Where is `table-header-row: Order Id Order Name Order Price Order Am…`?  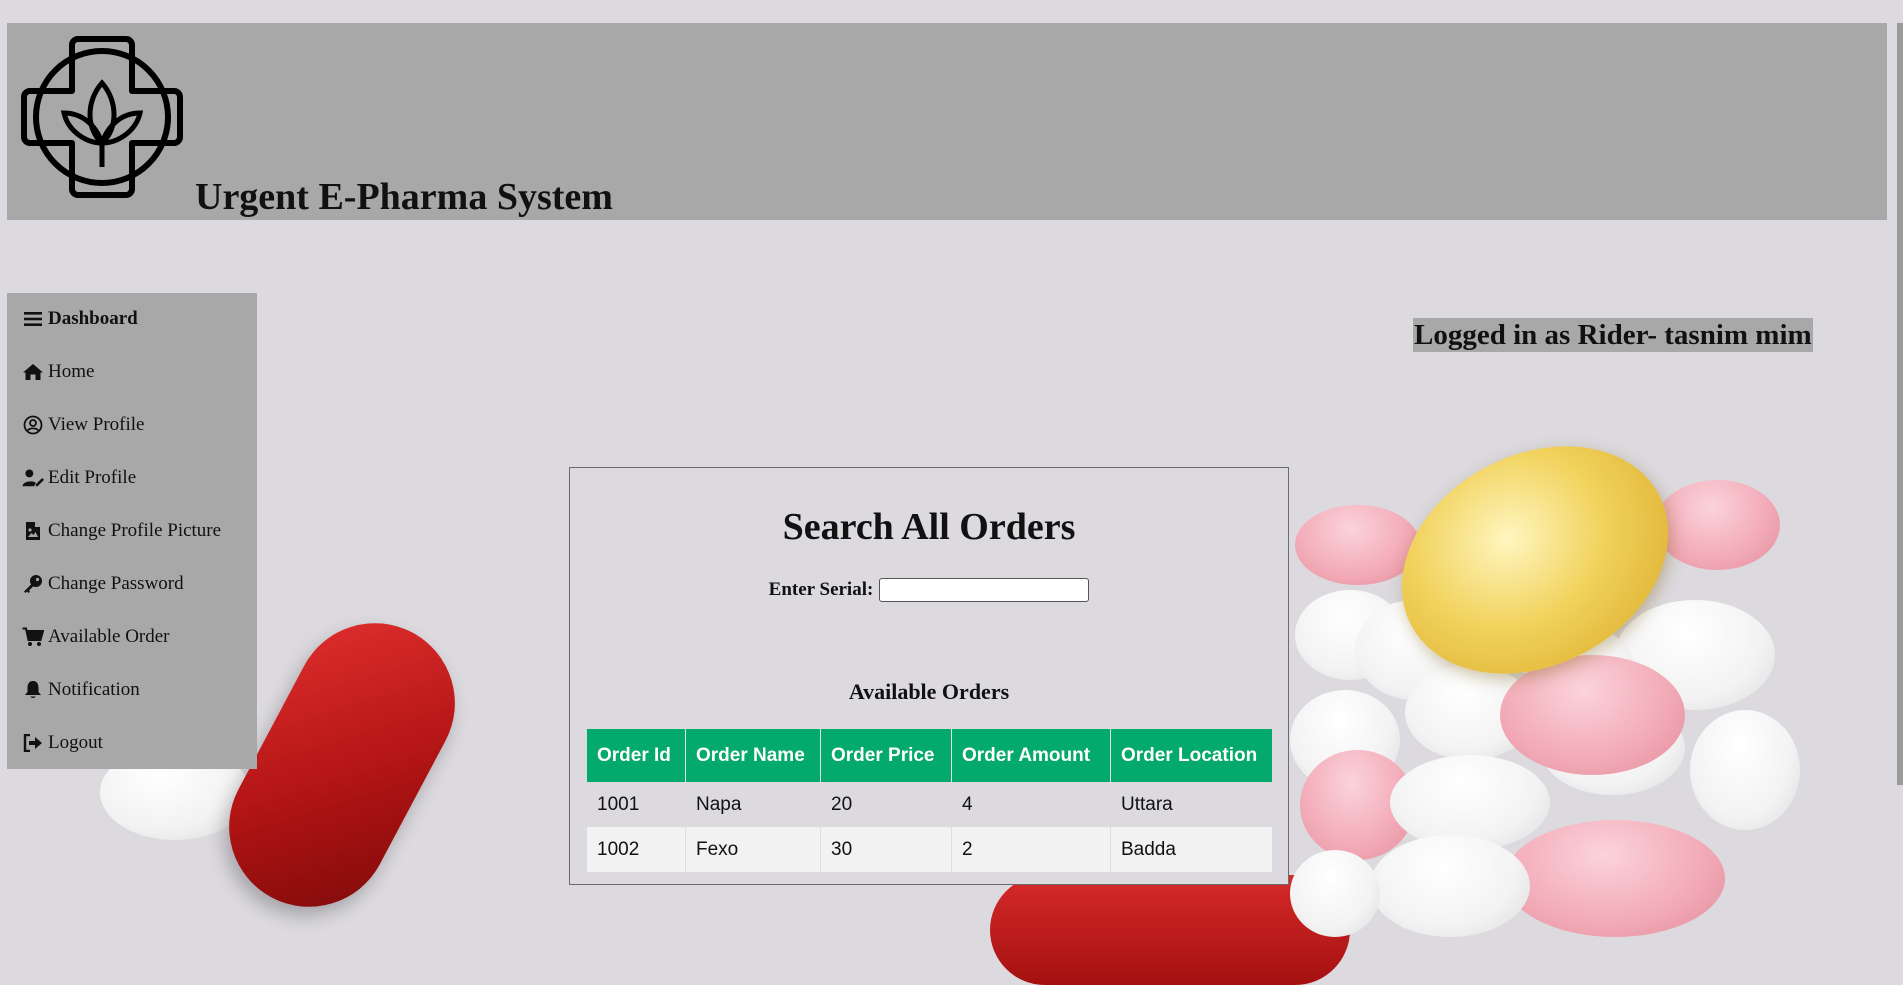
table-header-row: Order Id Order Name Order Price Order Am… is located at coordinates (929, 755).